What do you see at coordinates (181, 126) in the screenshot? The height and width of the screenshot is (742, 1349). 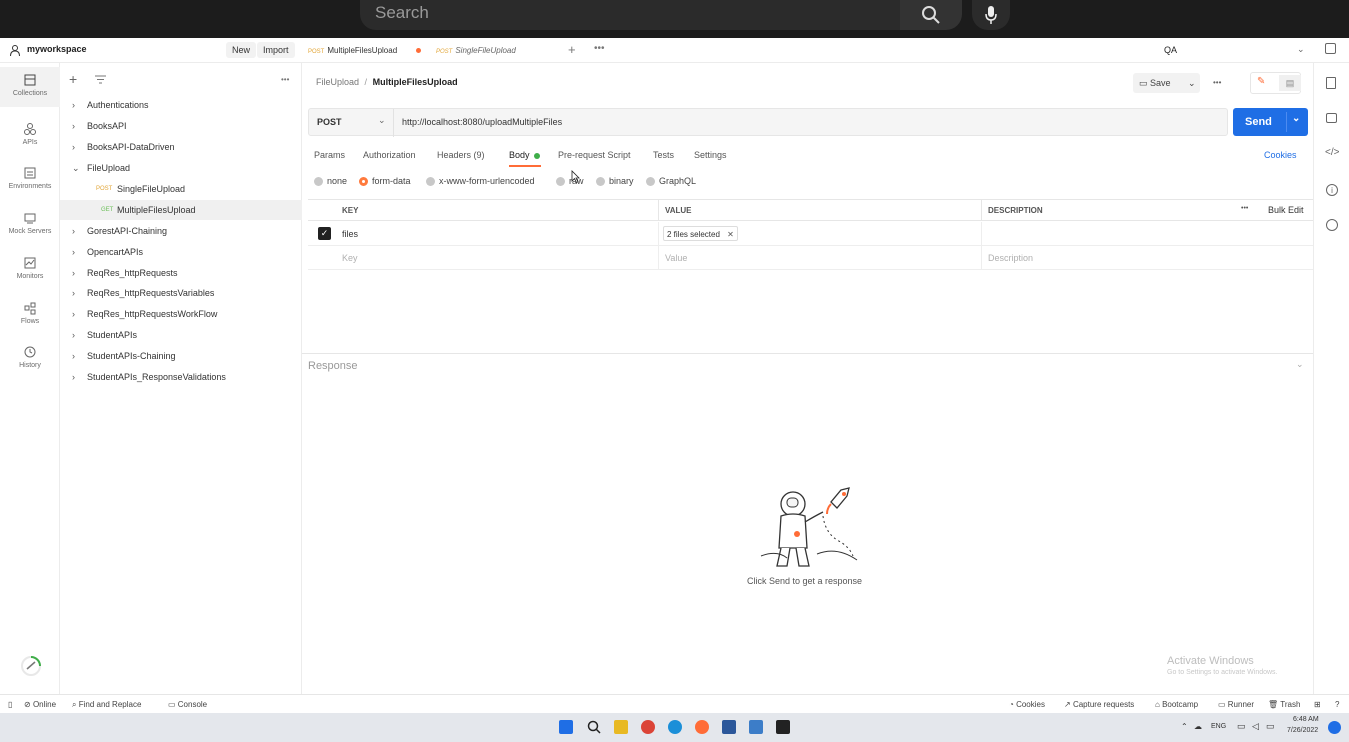 I see `tree-item-booksapi: › BooksAPI` at bounding box center [181, 126].